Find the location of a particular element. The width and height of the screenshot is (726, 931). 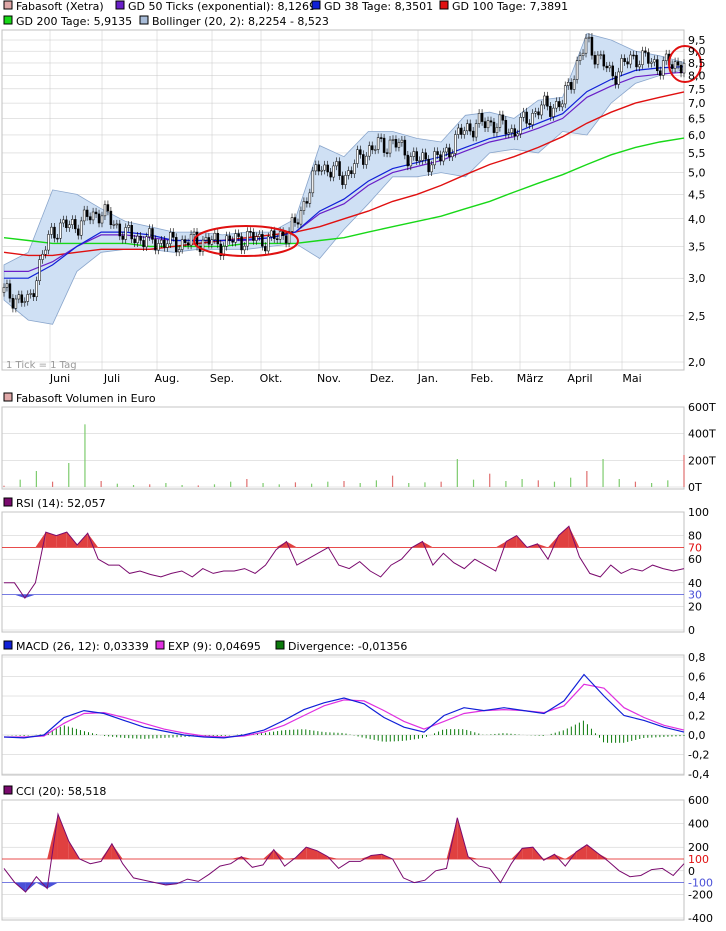

cci-upper-area is located at coordinates (527, 853).